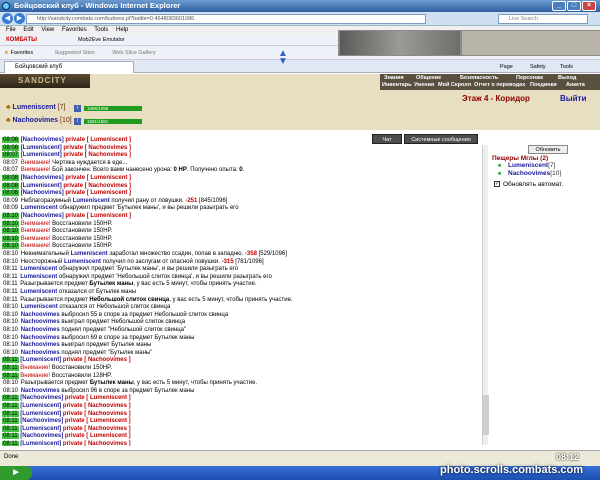 This screenshot has height=480, width=600. Describe the element at coordinates (7, 18) in the screenshot. I see `back-icon: ◀` at that location.